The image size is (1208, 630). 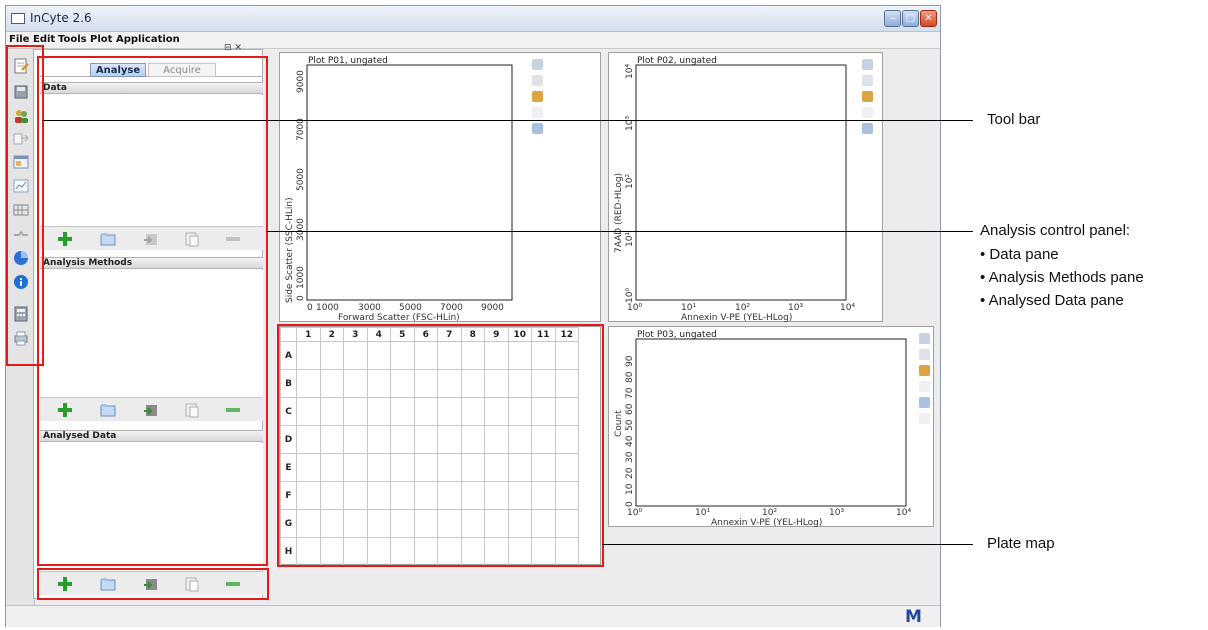 I want to click on y-tick-label: 40, so click(x=630, y=441).